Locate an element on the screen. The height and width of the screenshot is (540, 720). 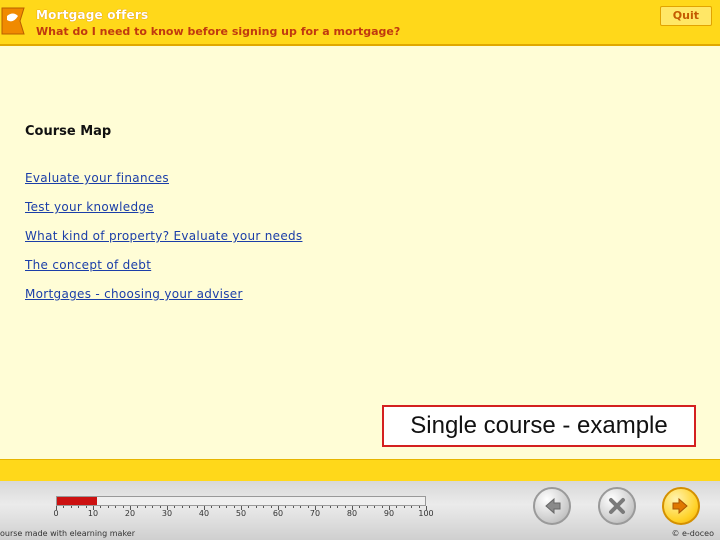
footer-credit-right: © e-doceo is located at coordinates (692, 533).